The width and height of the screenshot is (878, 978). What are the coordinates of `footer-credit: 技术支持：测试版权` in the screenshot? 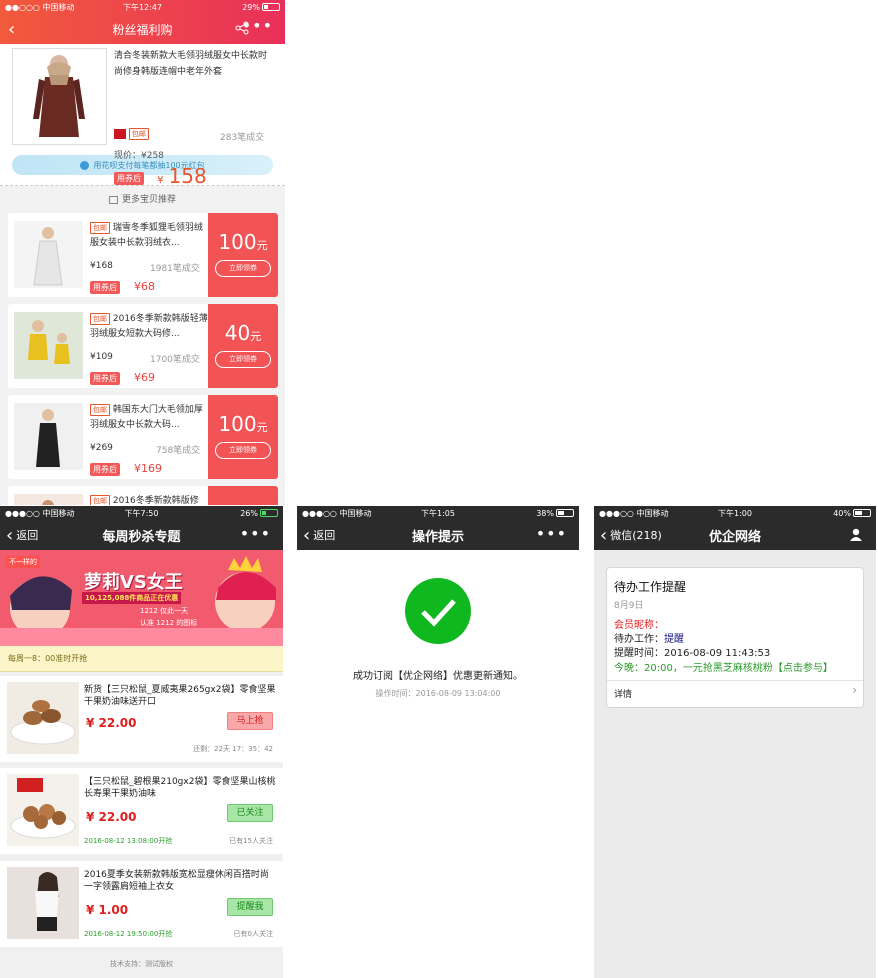 It's located at (141, 964).